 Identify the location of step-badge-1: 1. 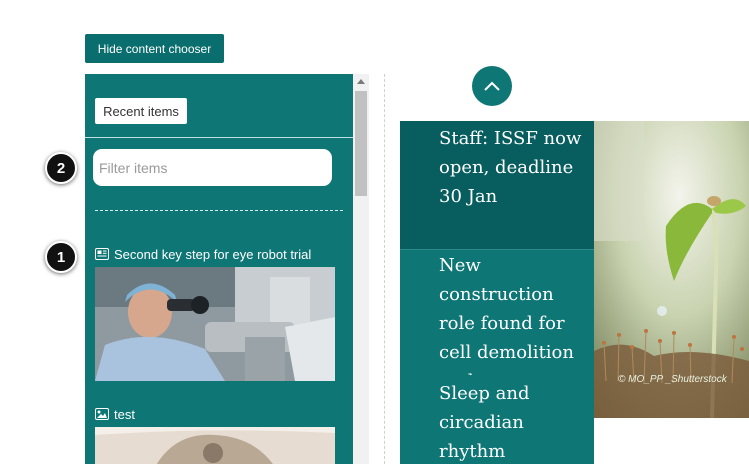
(61, 257).